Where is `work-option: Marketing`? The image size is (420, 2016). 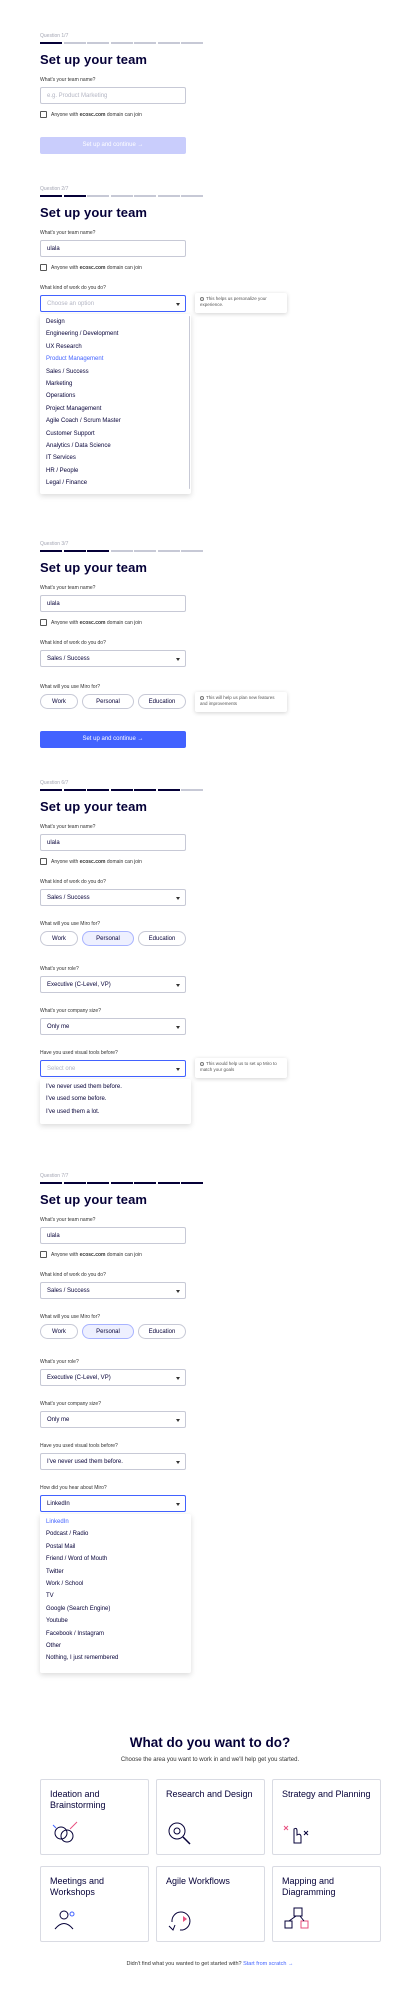 work-option: Marketing is located at coordinates (115, 384).